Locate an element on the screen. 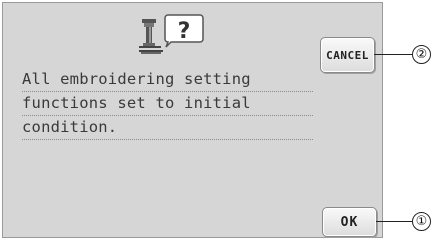 The width and height of the screenshot is (441, 243). ok-button: OK is located at coordinates (349, 222).